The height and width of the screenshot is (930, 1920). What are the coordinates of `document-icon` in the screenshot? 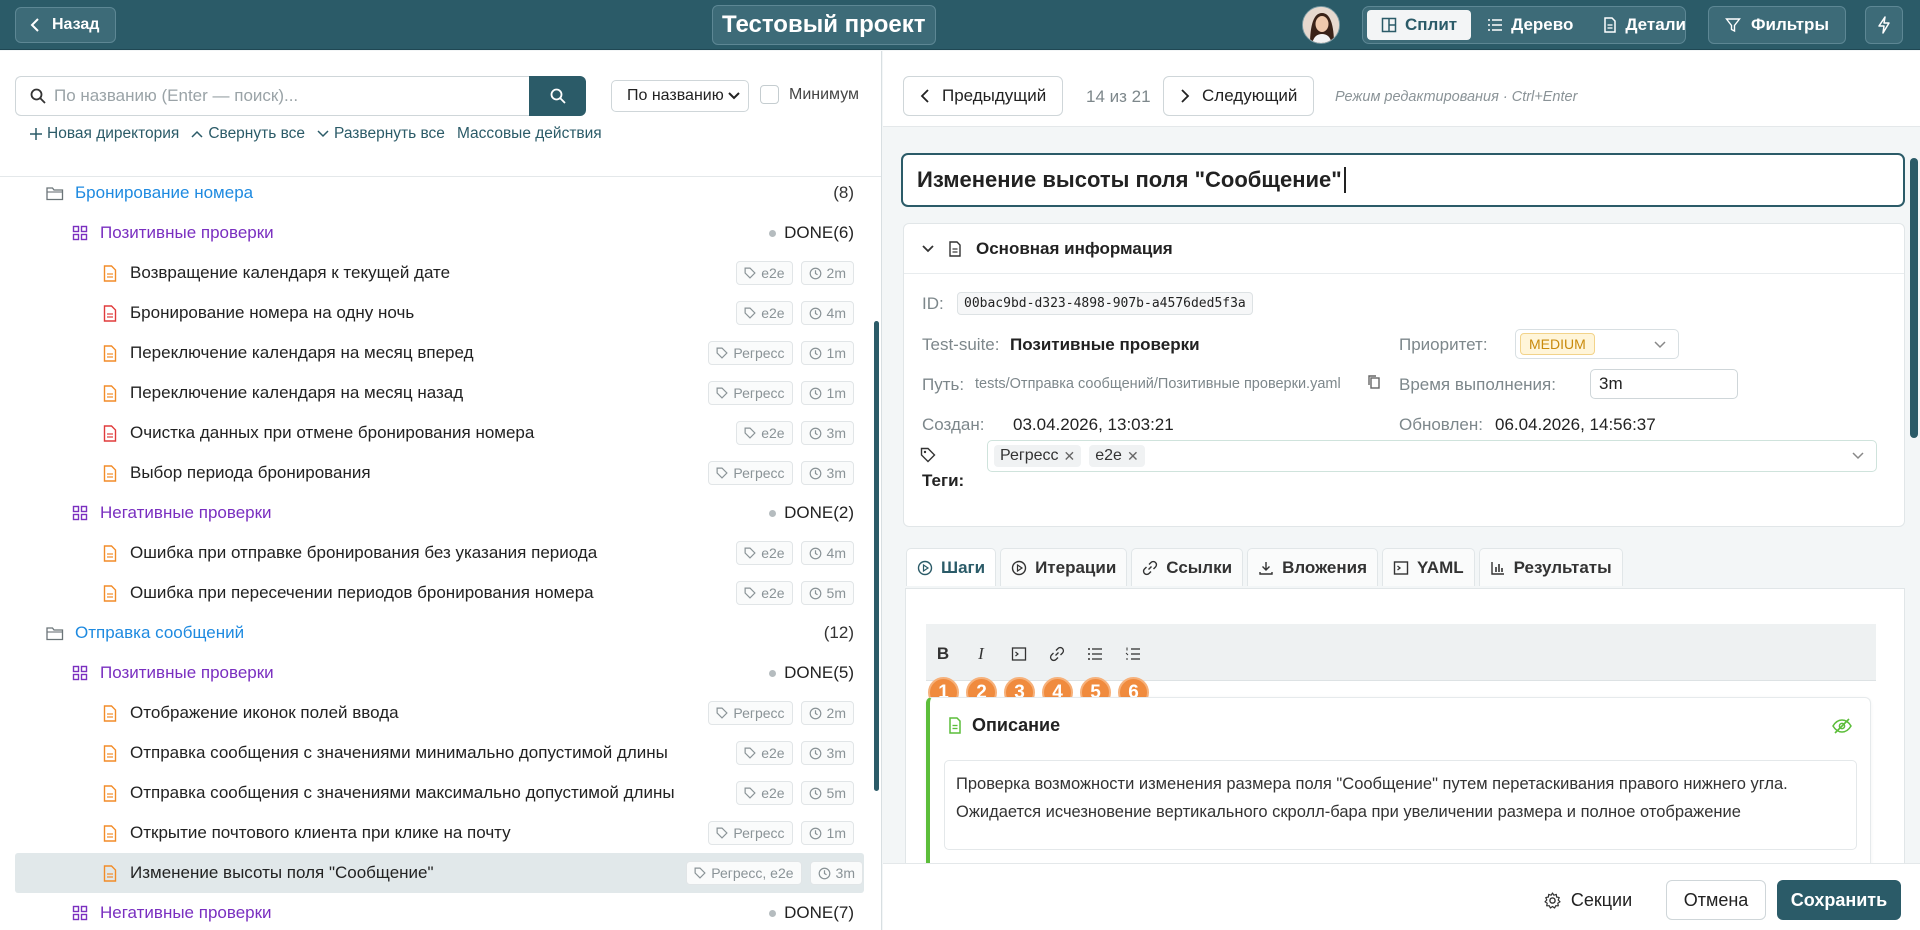 It's located at (955, 725).